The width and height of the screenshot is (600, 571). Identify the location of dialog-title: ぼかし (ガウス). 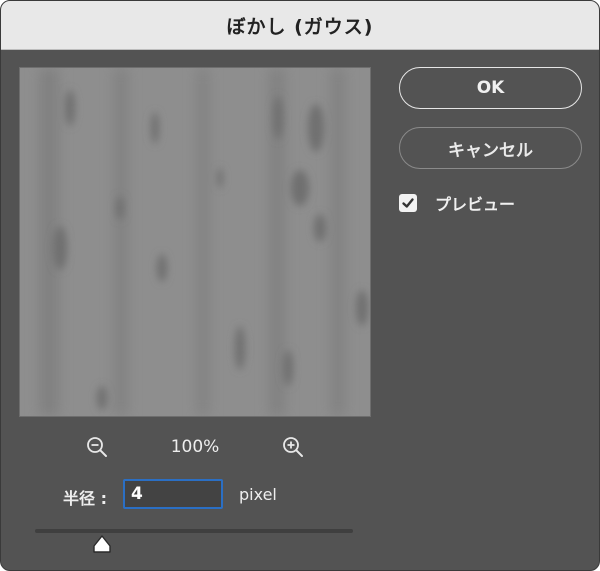
(300, 26).